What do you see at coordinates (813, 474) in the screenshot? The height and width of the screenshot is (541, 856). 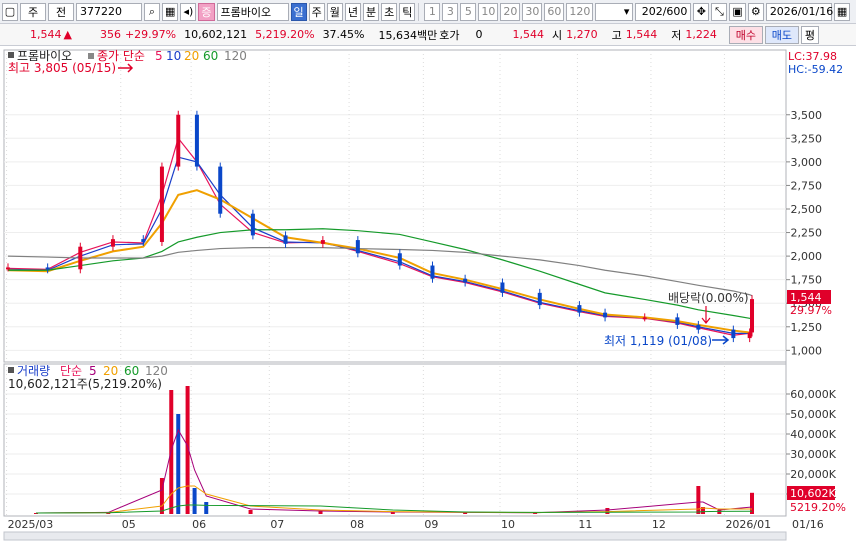 I see `volume-tick-label: 20,000K` at bounding box center [813, 474].